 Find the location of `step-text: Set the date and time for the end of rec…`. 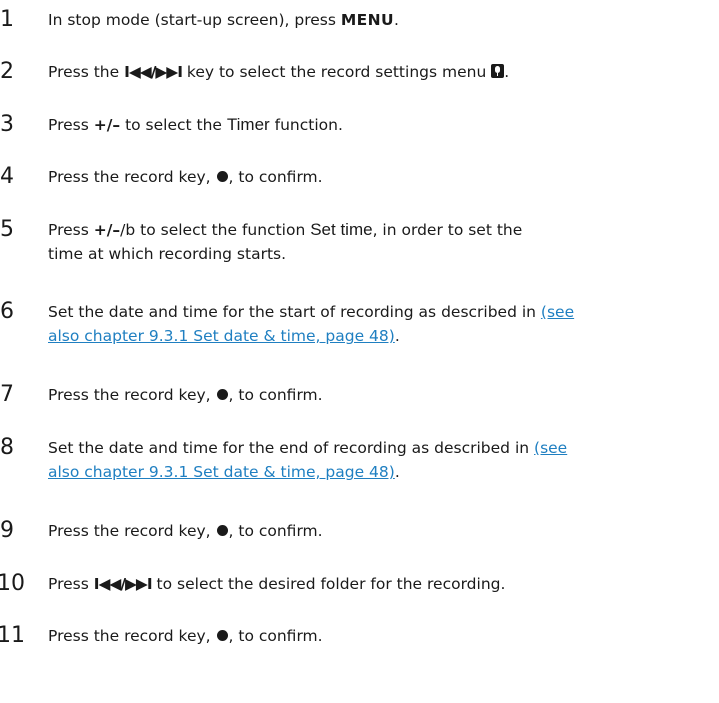

step-text: Set the date and time for the end of rec… is located at coordinates (382, 460).